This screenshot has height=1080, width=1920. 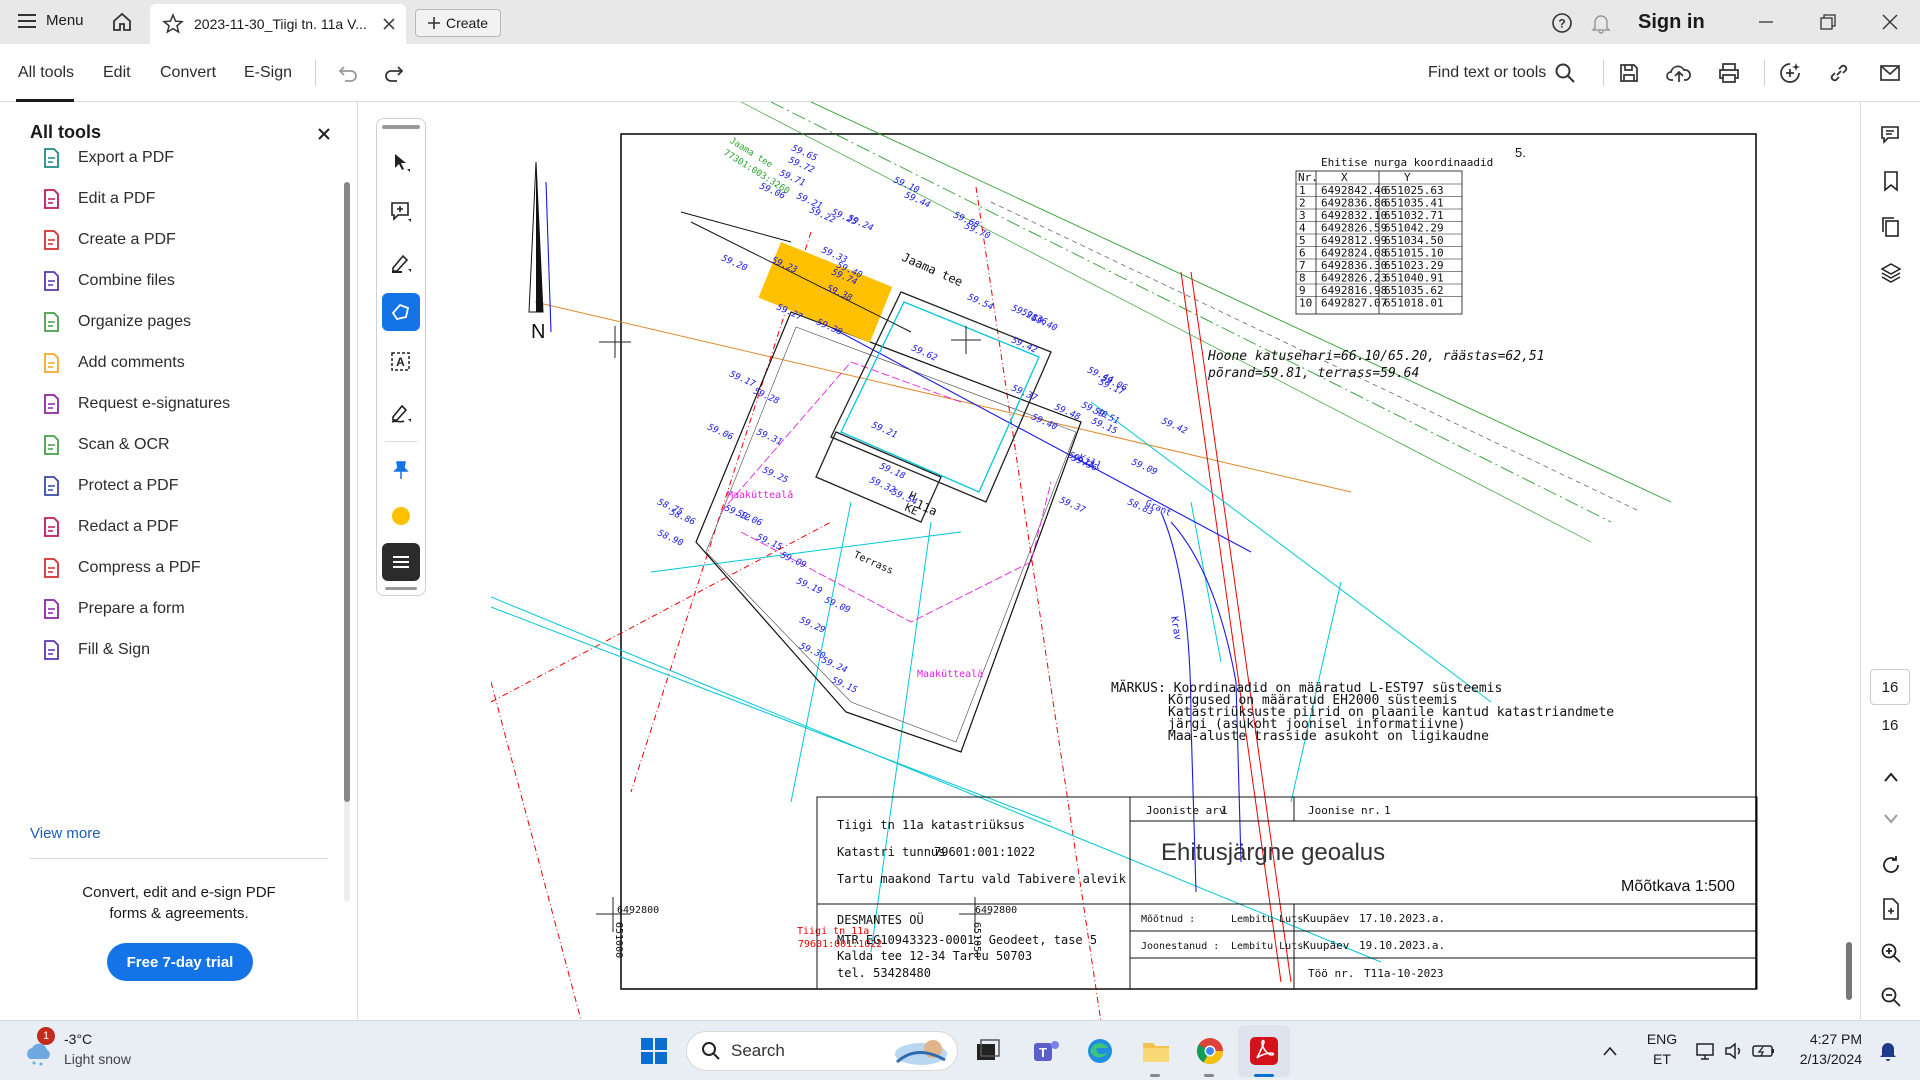 I want to click on print-button, so click(x=1729, y=73).